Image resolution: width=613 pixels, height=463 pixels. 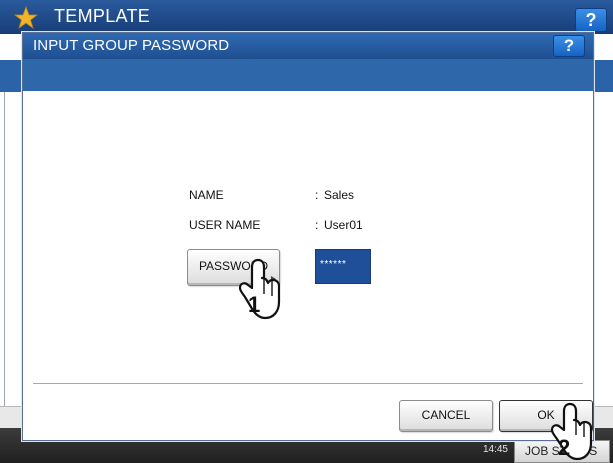 What do you see at coordinates (343, 266) in the screenshot?
I see `password-field: ******` at bounding box center [343, 266].